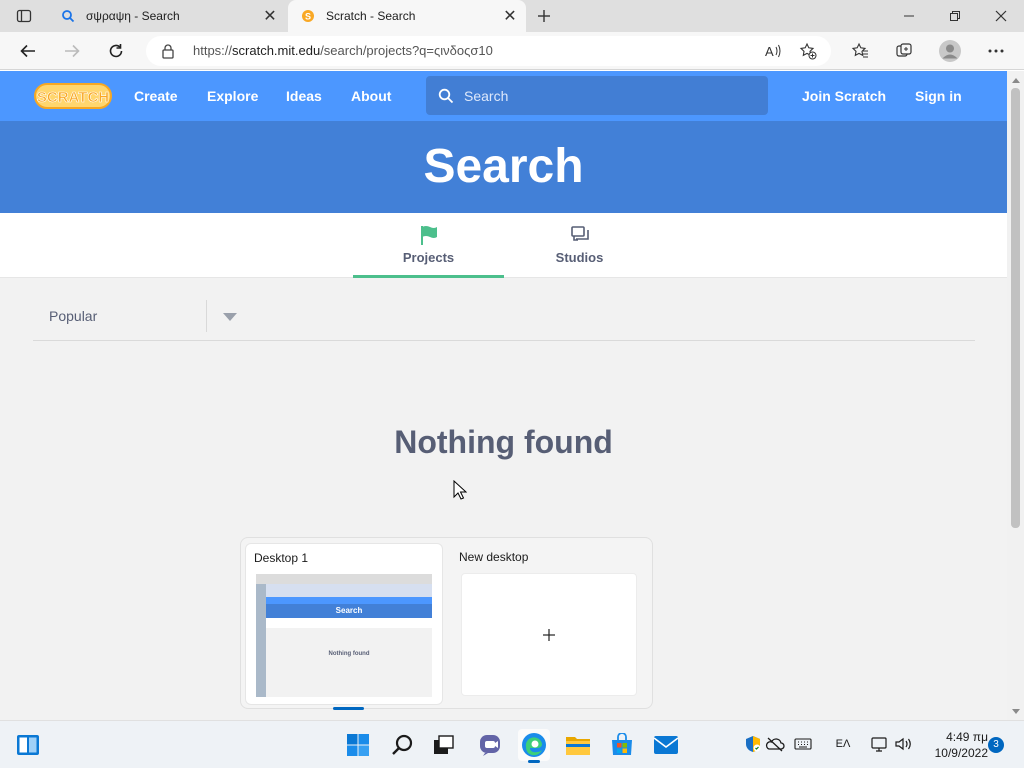 This screenshot has width=1024, height=768. I want to click on onedrive-offline-icon, so click(775, 744).